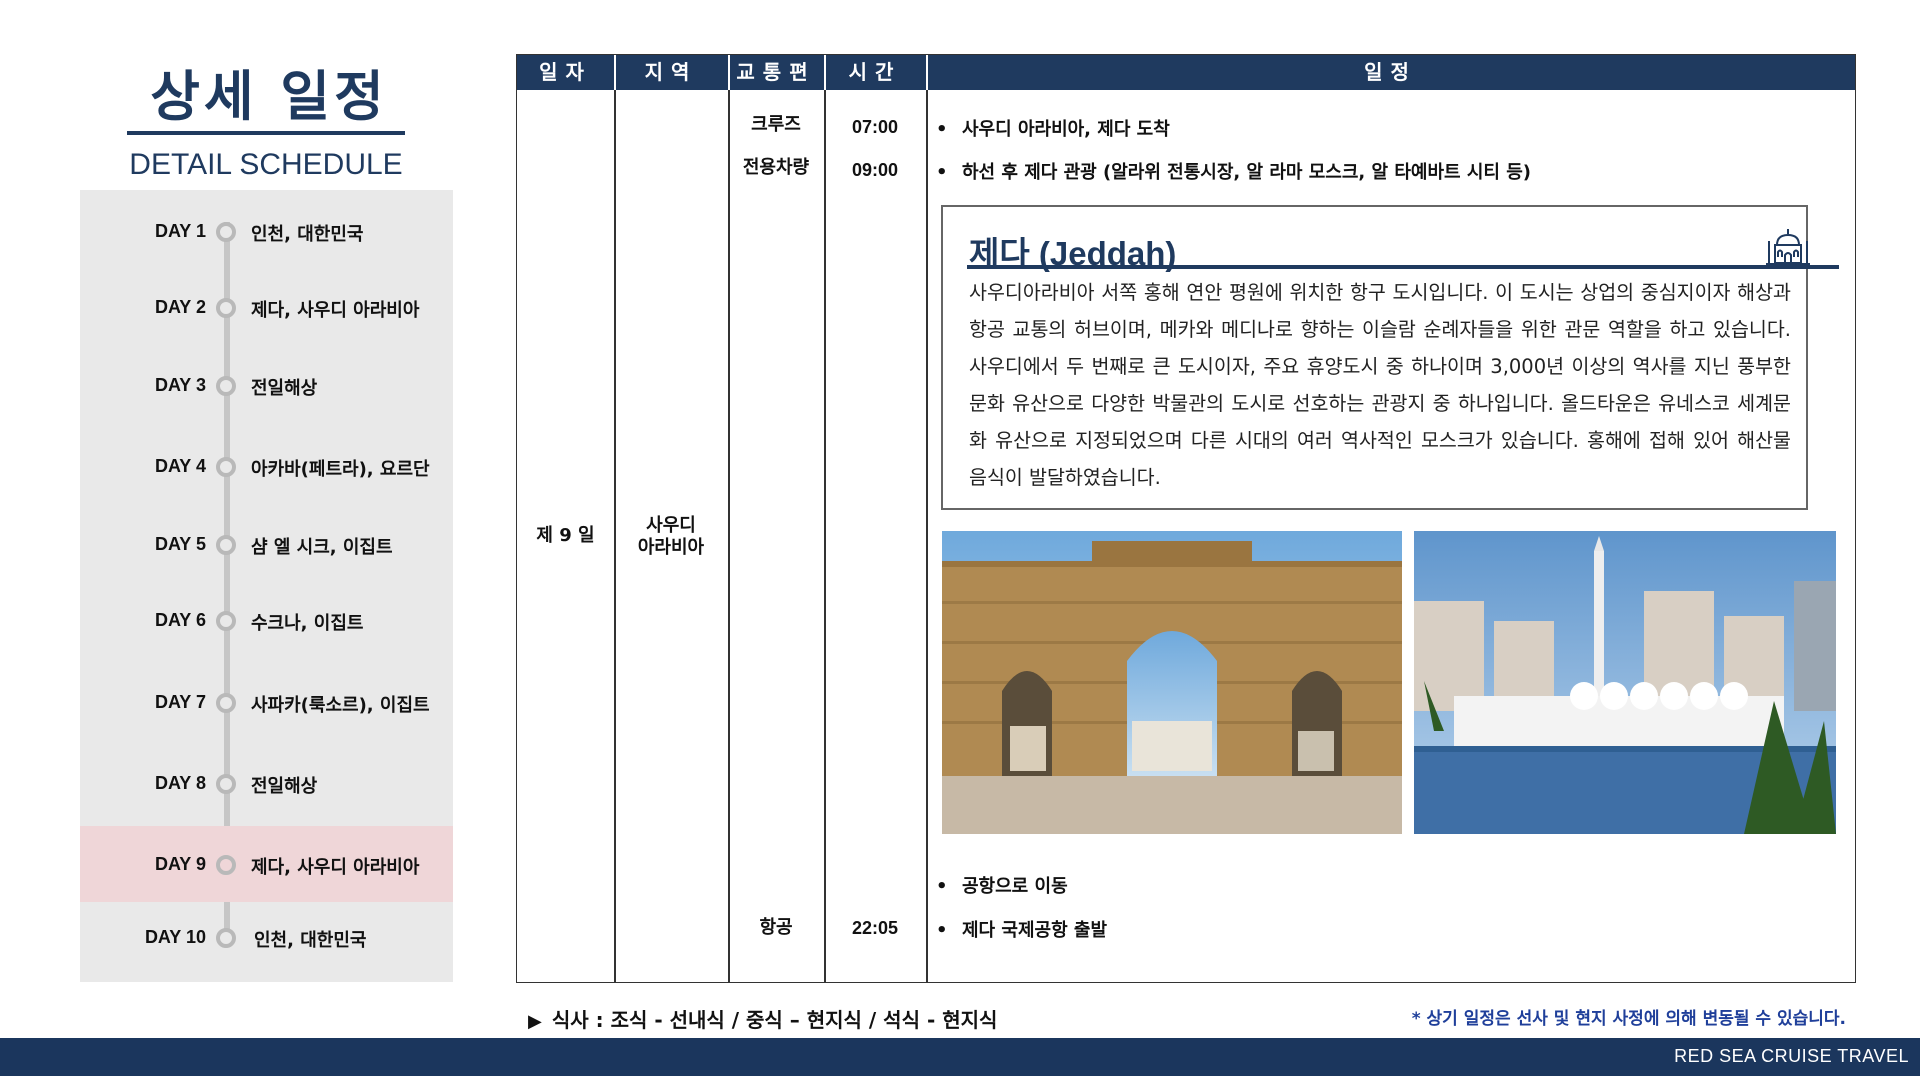  What do you see at coordinates (175, 937) in the screenshot?
I see `day-label: DAY 10` at bounding box center [175, 937].